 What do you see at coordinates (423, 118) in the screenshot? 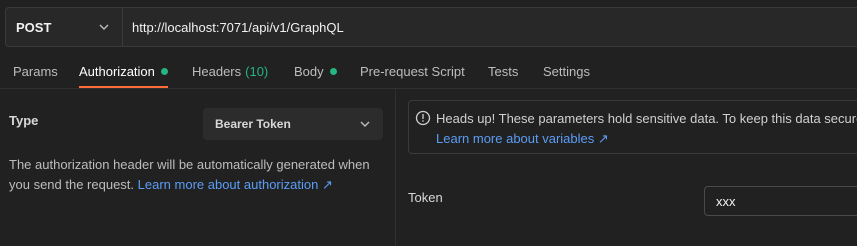
I see `info-icon` at bounding box center [423, 118].